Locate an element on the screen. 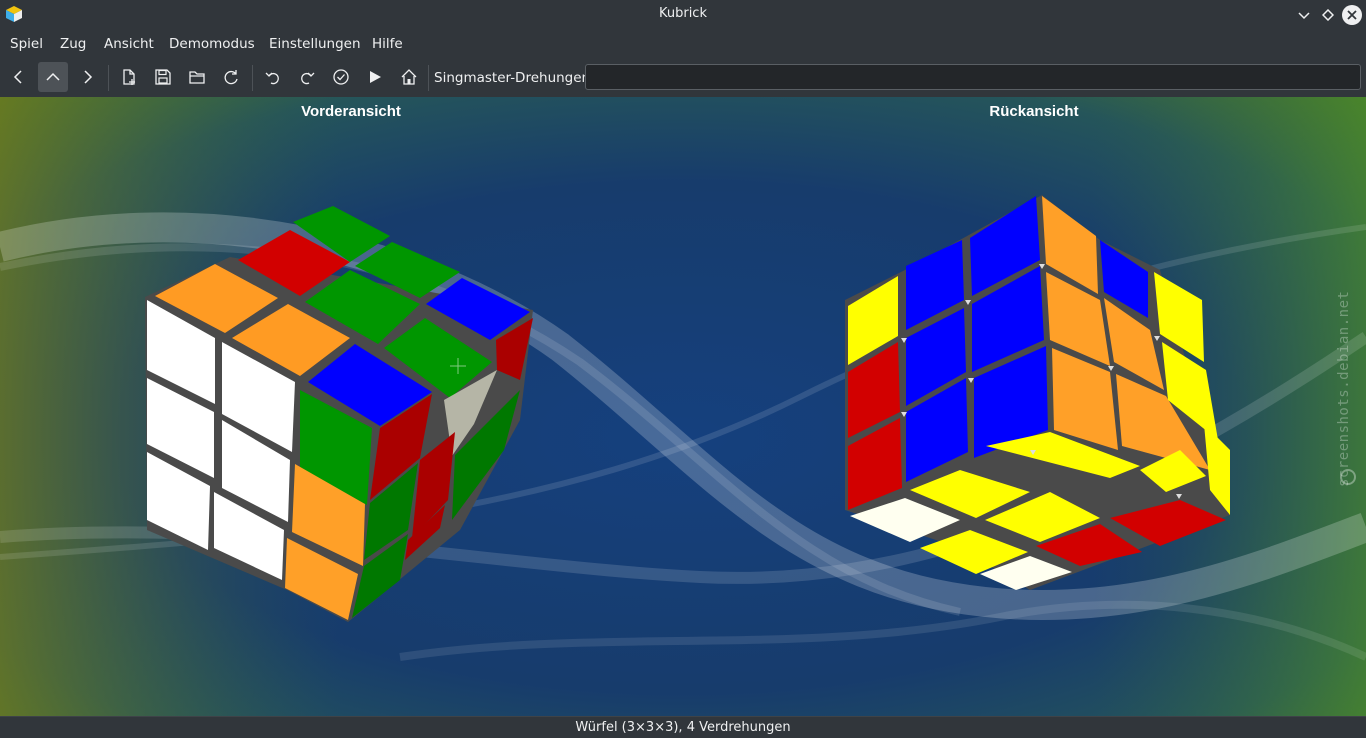 This screenshot has width=1366, height=738. home-icon is located at coordinates (409, 77).